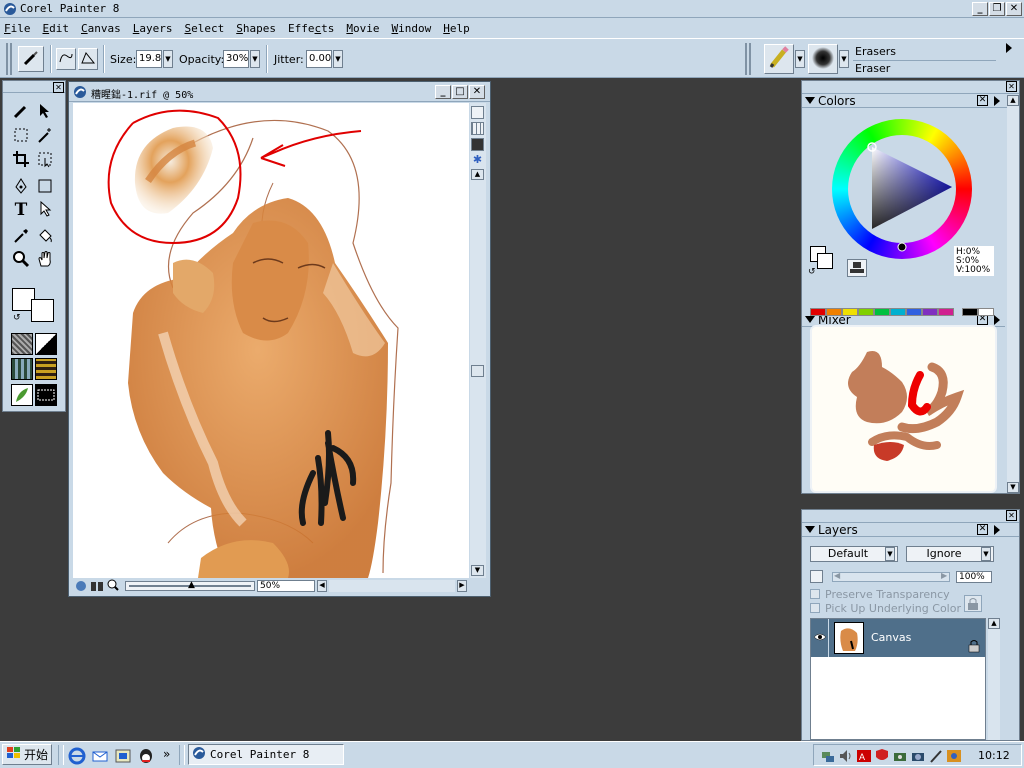  Describe the element at coordinates (21, 160) in the screenshot. I see `crop-tool` at that location.